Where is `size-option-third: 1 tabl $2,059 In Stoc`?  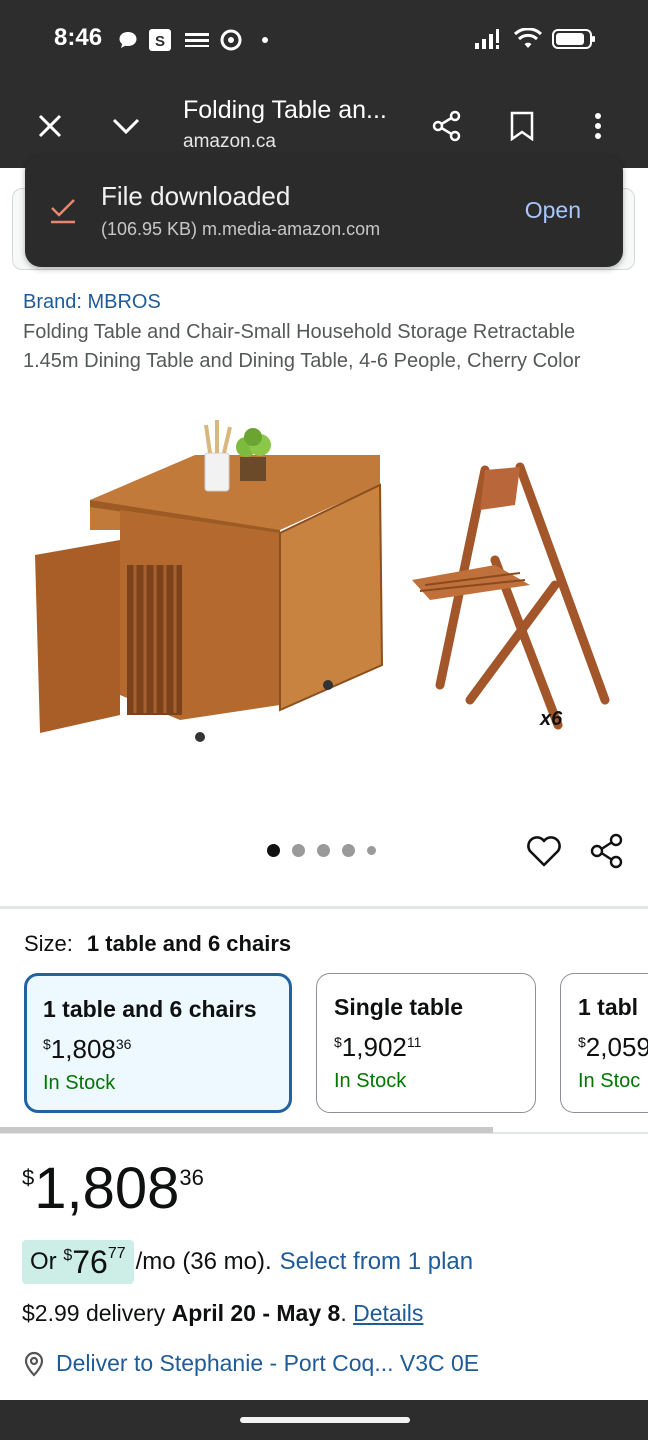 size-option-third: 1 tabl $2,059 In Stoc is located at coordinates (604, 1043).